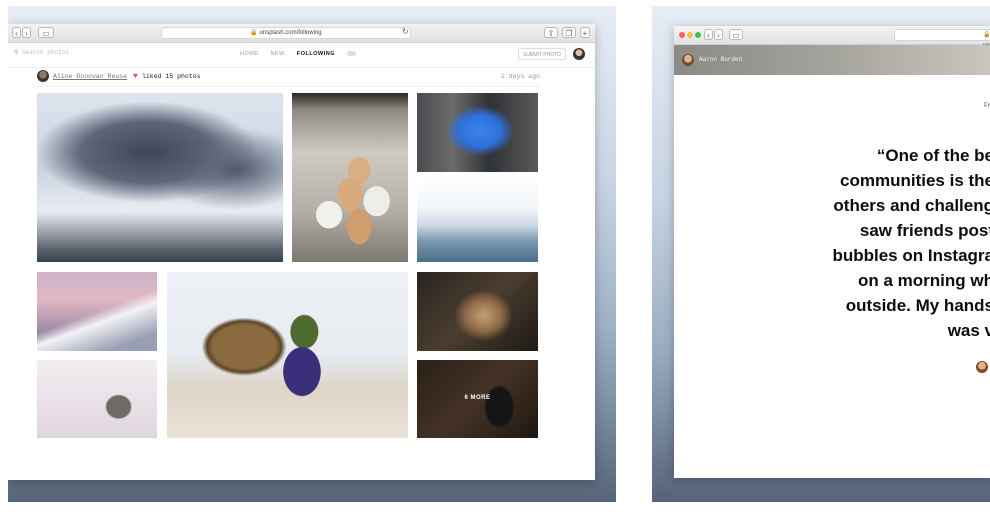  Describe the element at coordinates (968, 330) in the screenshot. I see `quote-line-8: was v` at that location.